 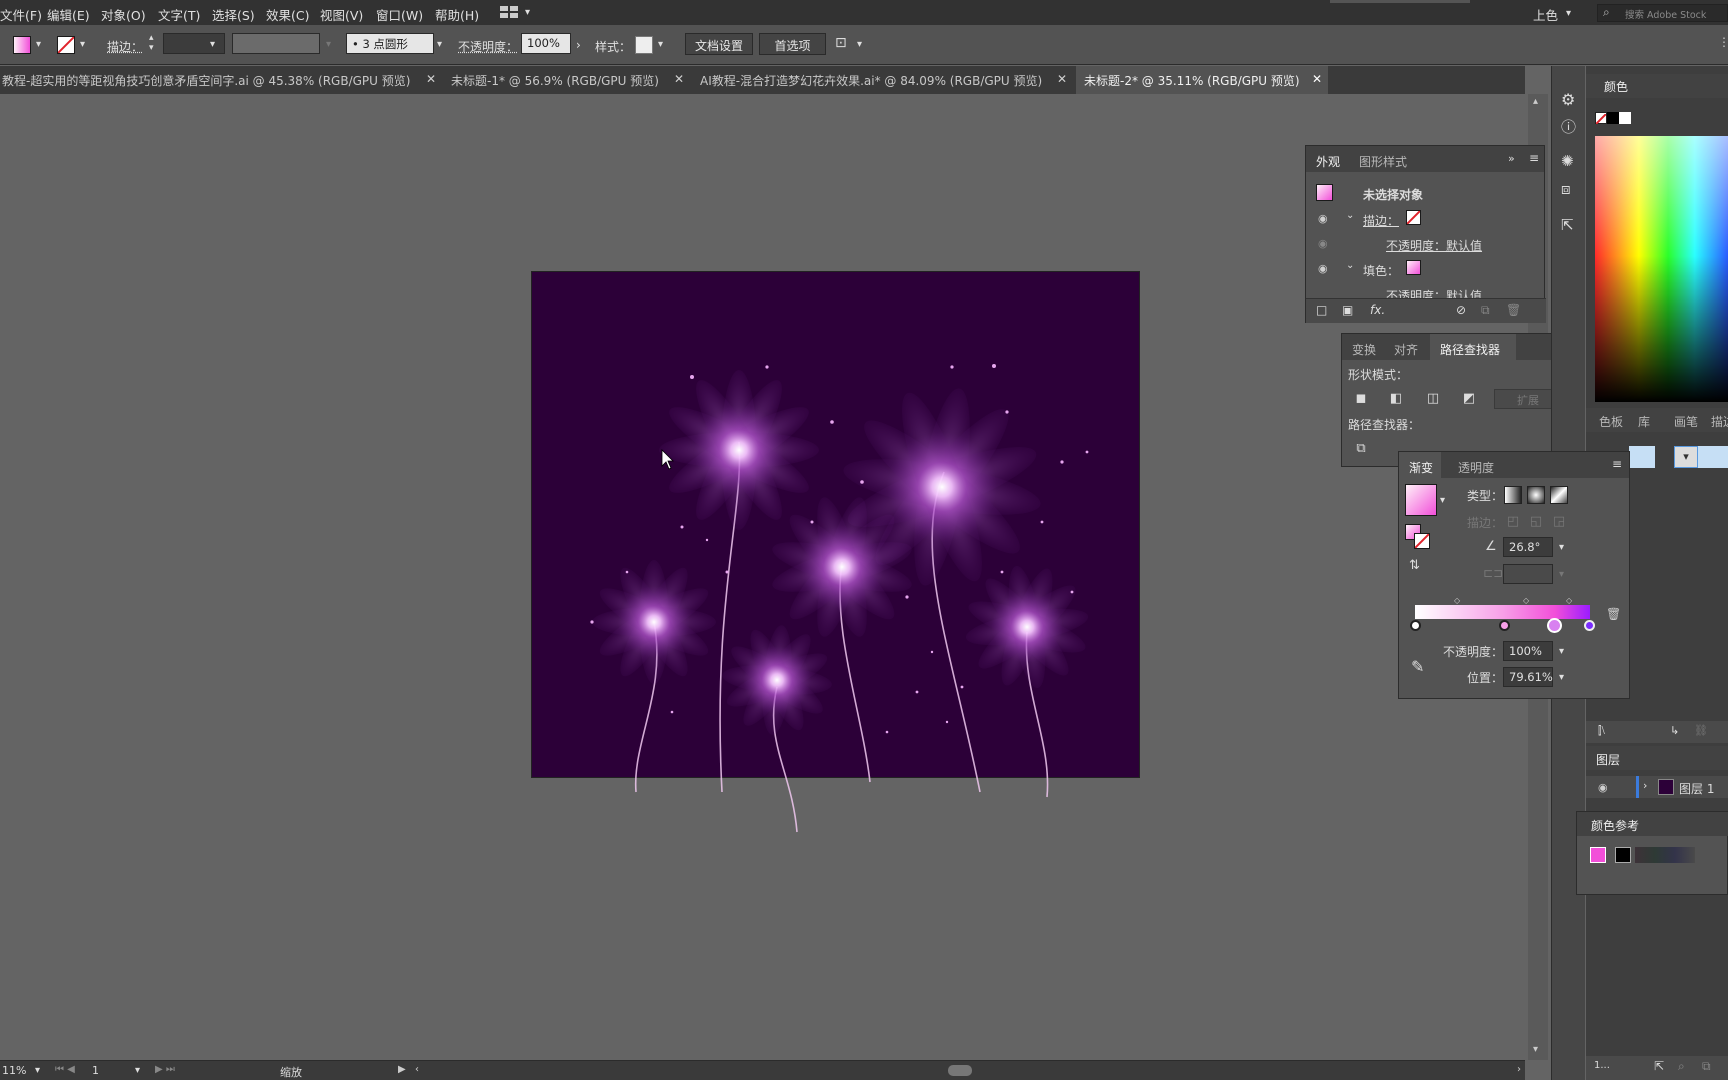 I want to click on color-spectrum, so click(x=1661, y=269).